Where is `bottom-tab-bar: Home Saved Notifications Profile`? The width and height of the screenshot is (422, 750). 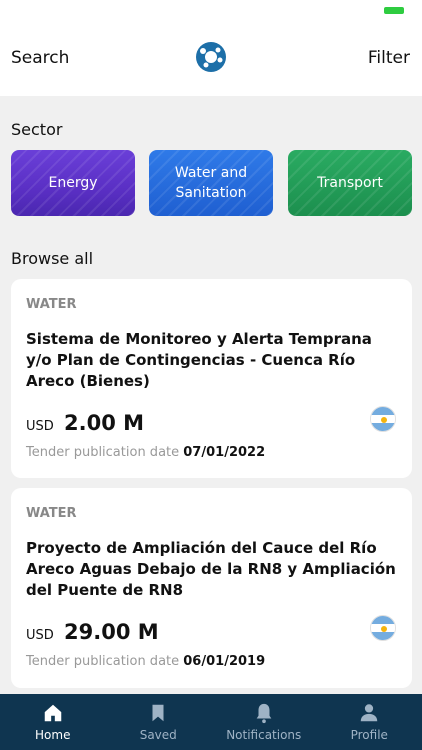
bottom-tab-bar: Home Saved Notifications Profile is located at coordinates (211, 722).